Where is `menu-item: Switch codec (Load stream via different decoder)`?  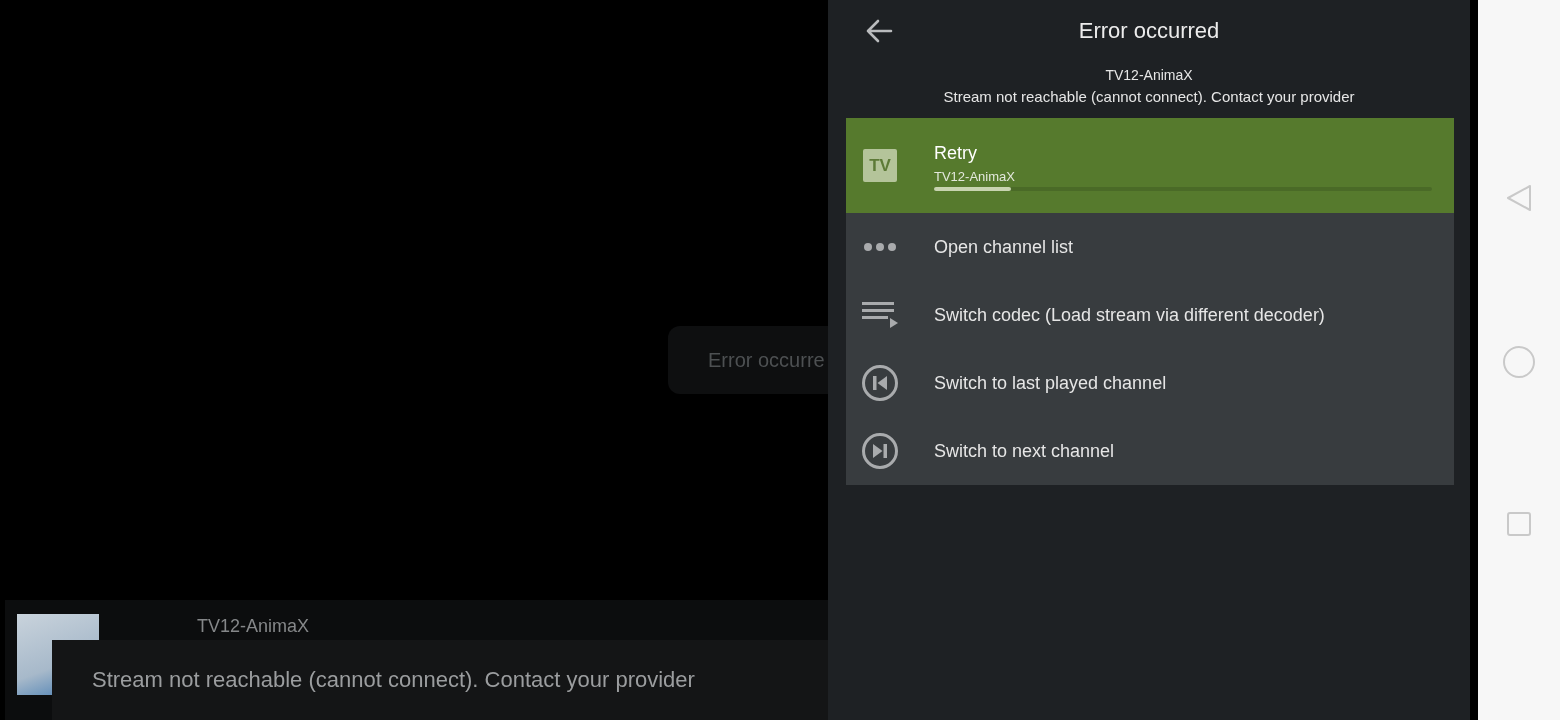 menu-item: Switch codec (Load stream via different decoder) is located at coordinates (1150, 315).